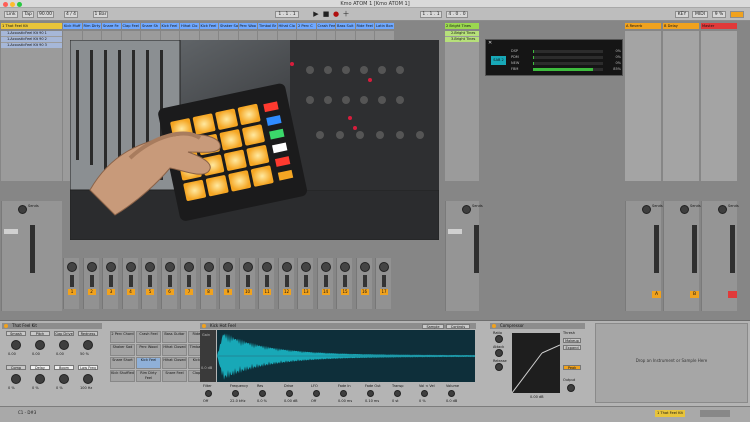  What do you see at coordinates (431, 14) in the screenshot?
I see `loop-start-field: 1 . 1 . 1` at bounding box center [431, 14].